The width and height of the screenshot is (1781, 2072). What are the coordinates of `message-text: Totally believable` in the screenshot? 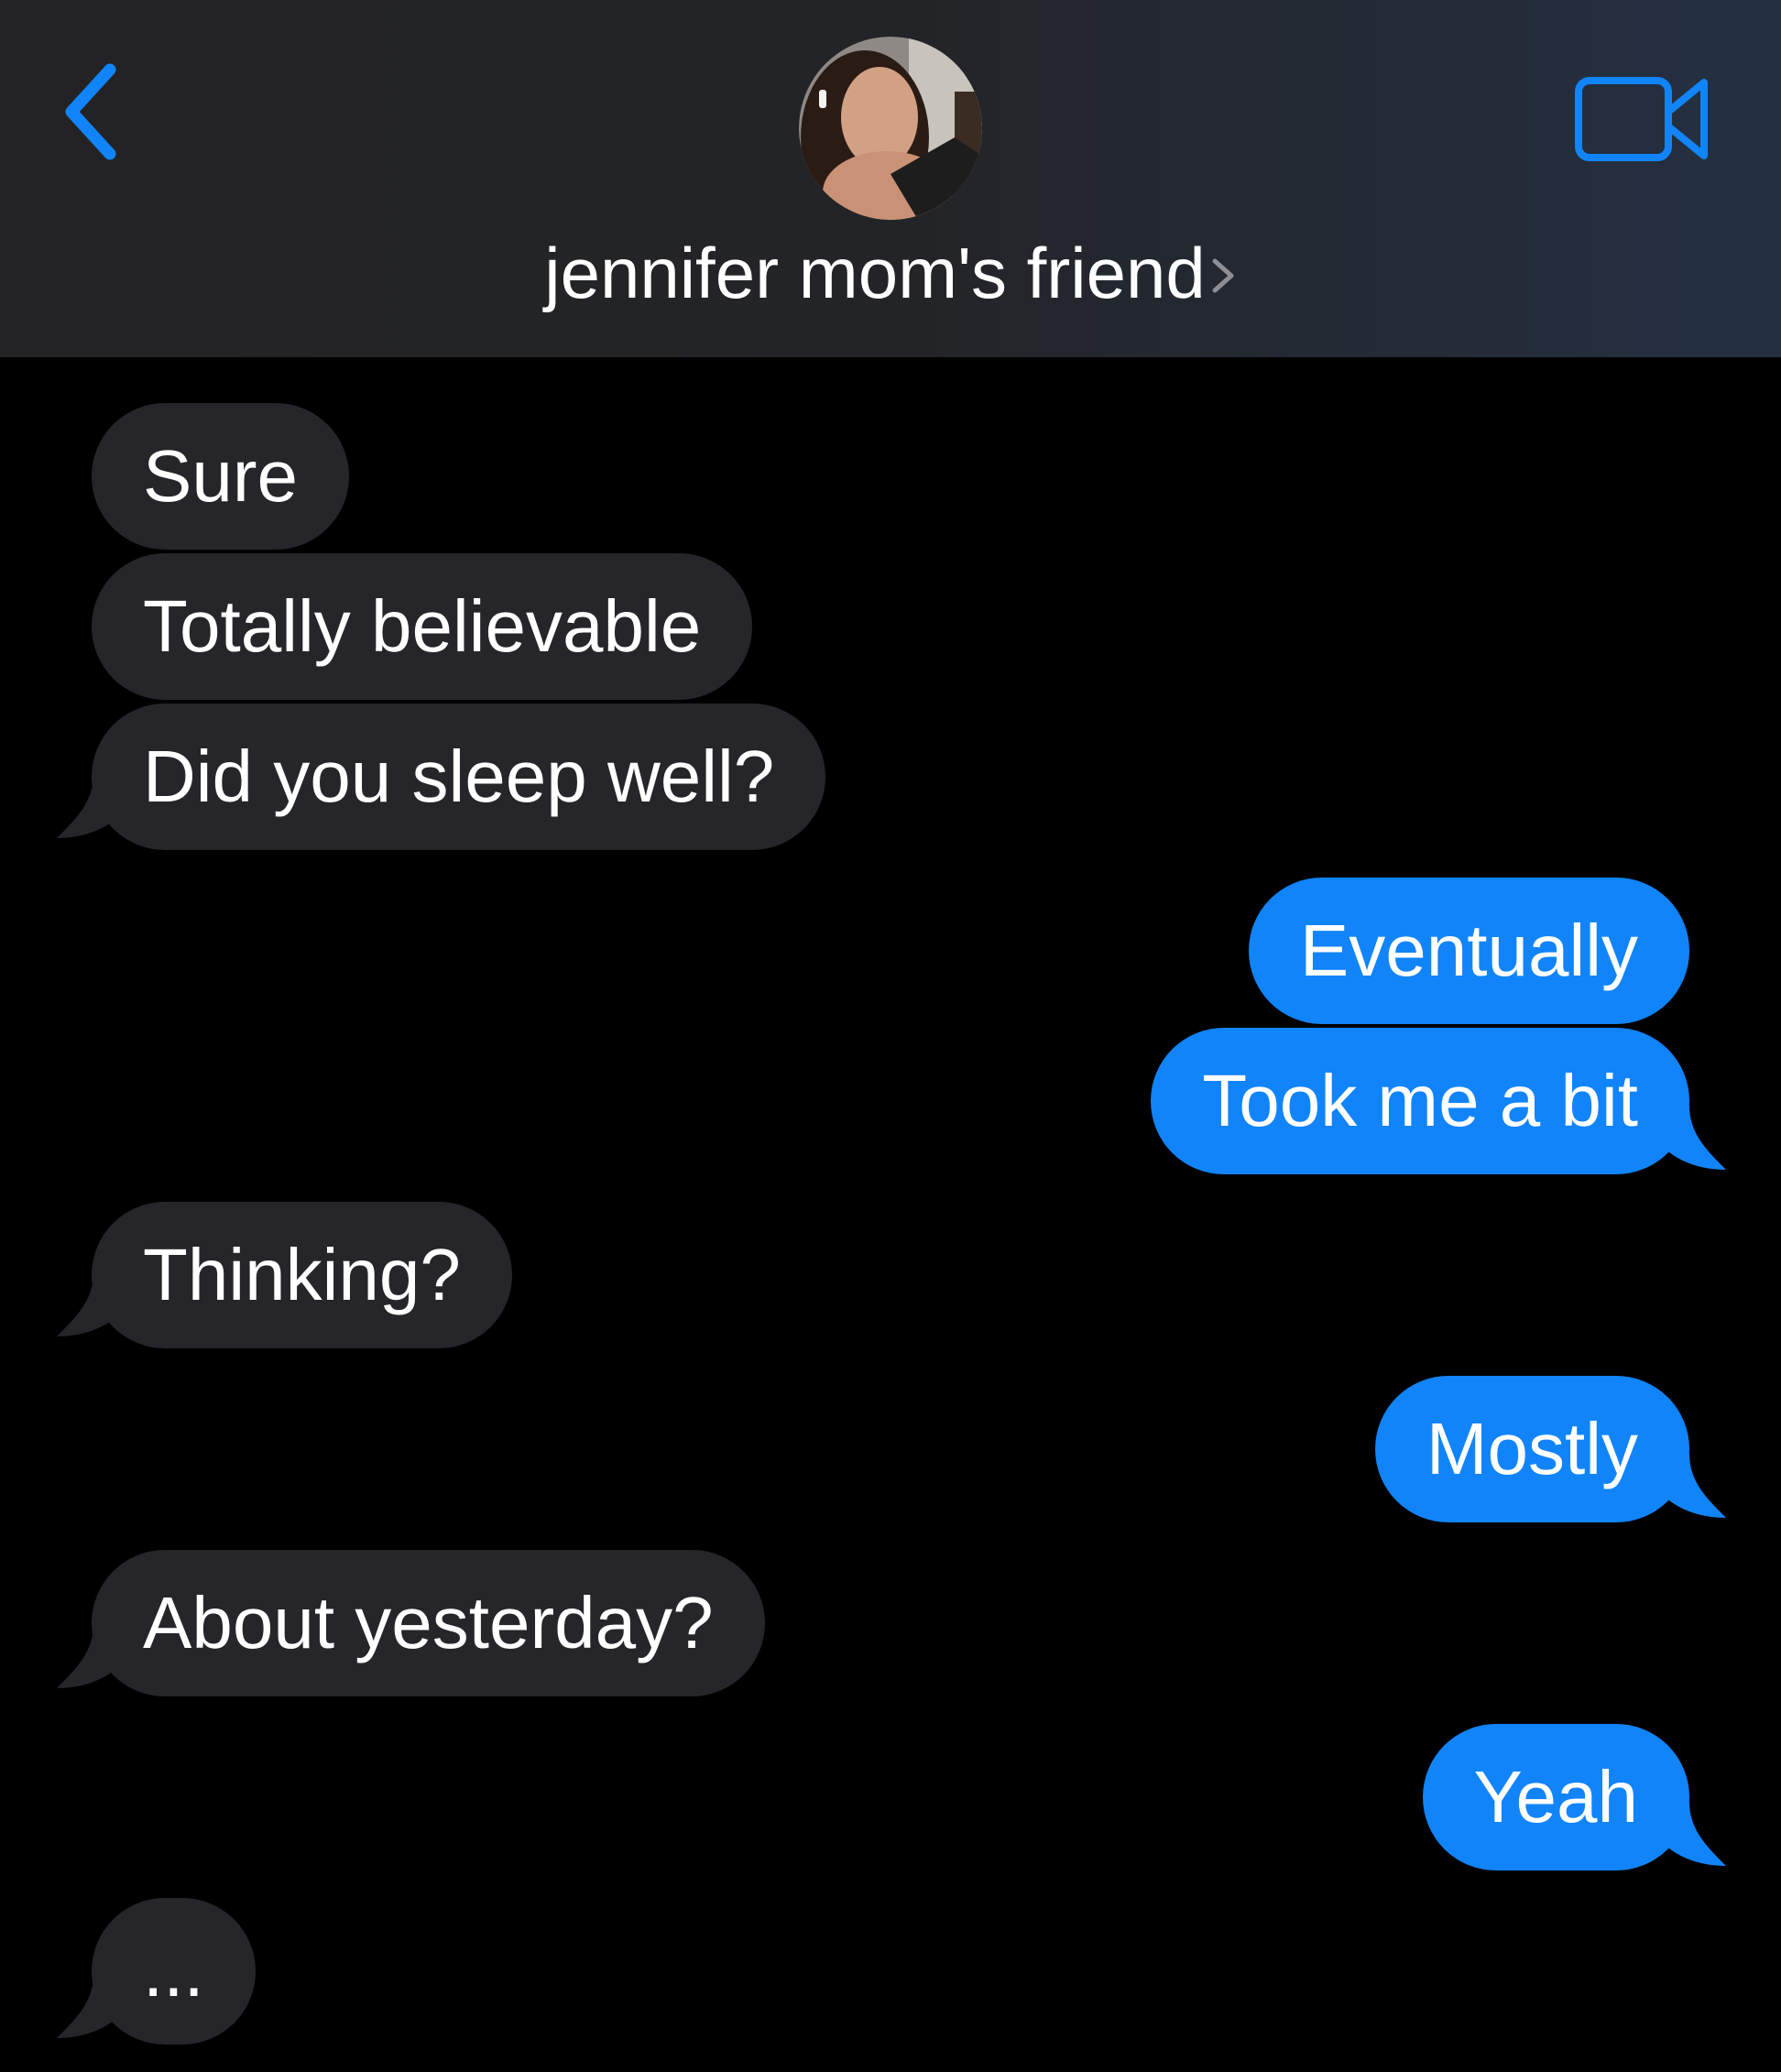 It's located at (422, 626).